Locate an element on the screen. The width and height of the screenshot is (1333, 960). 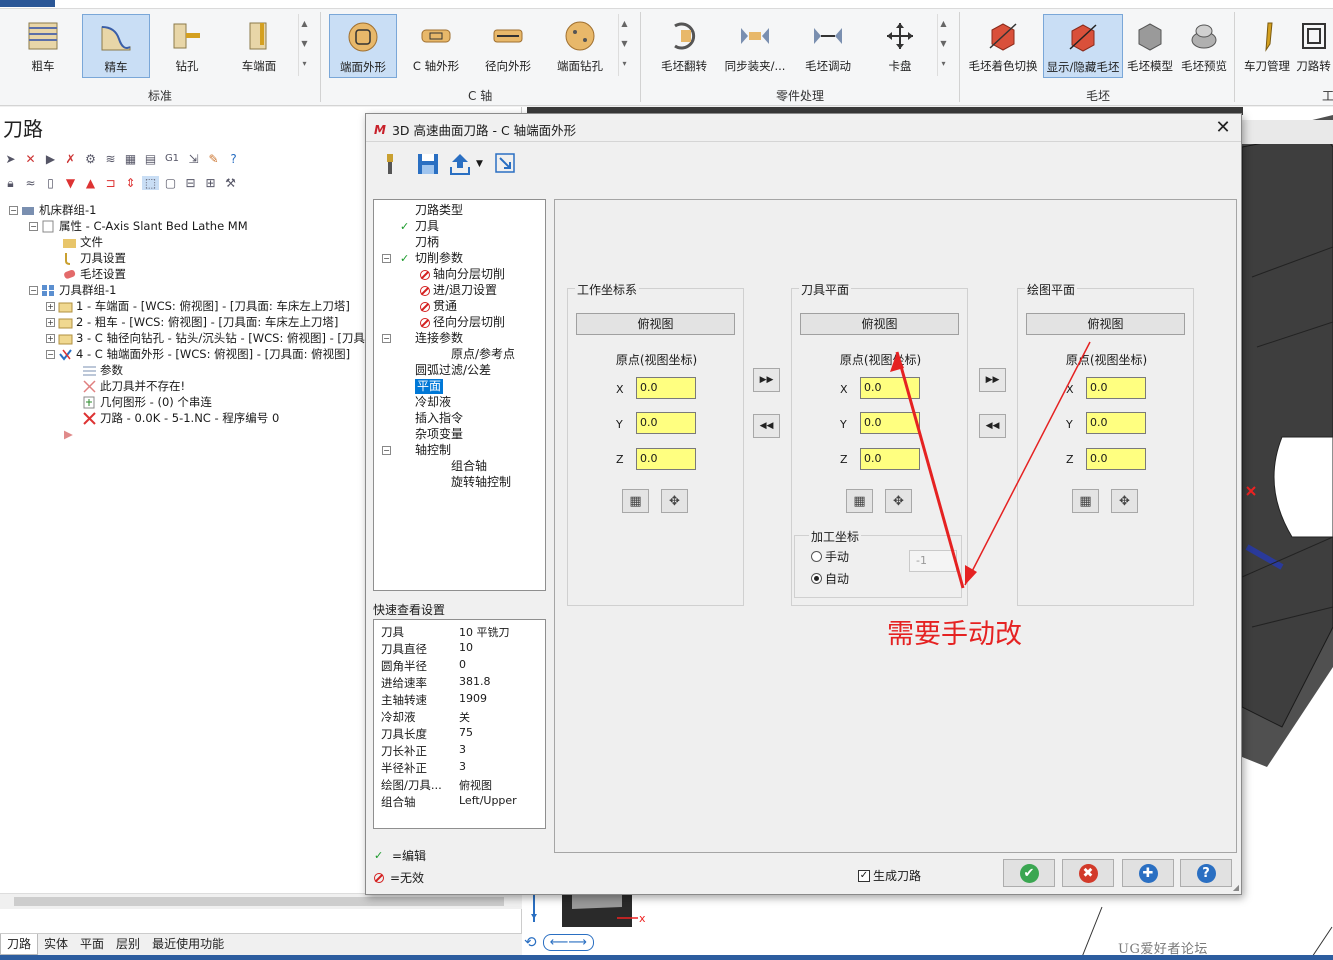
radial-contour-button: 径向外形 is located at coordinates (508, 46).